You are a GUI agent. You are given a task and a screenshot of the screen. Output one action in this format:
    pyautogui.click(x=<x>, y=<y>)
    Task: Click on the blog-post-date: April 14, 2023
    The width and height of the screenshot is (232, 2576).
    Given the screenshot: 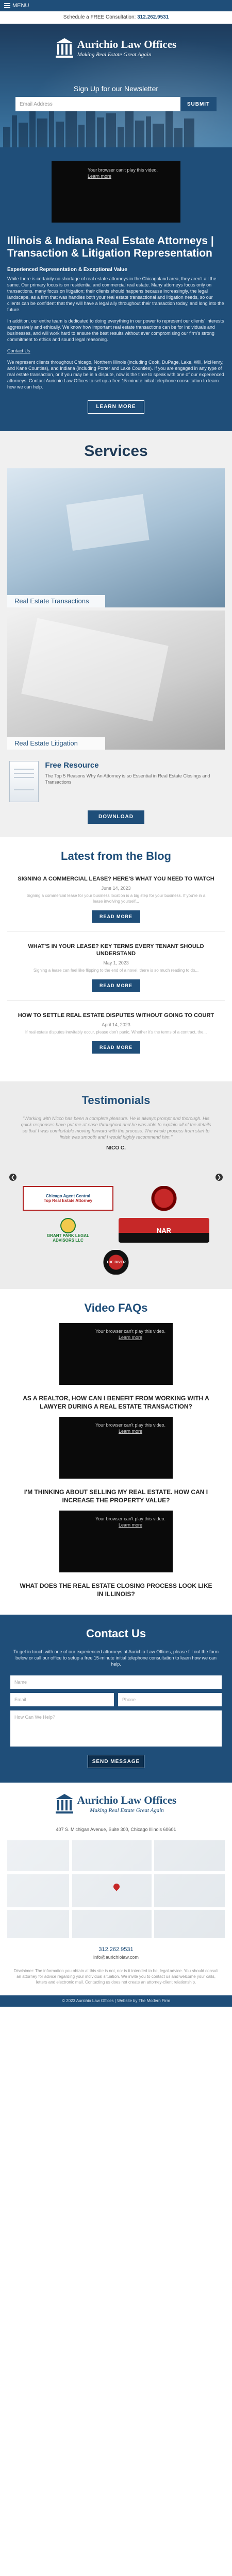 What is the action you would take?
    pyautogui.click(x=116, y=1024)
    